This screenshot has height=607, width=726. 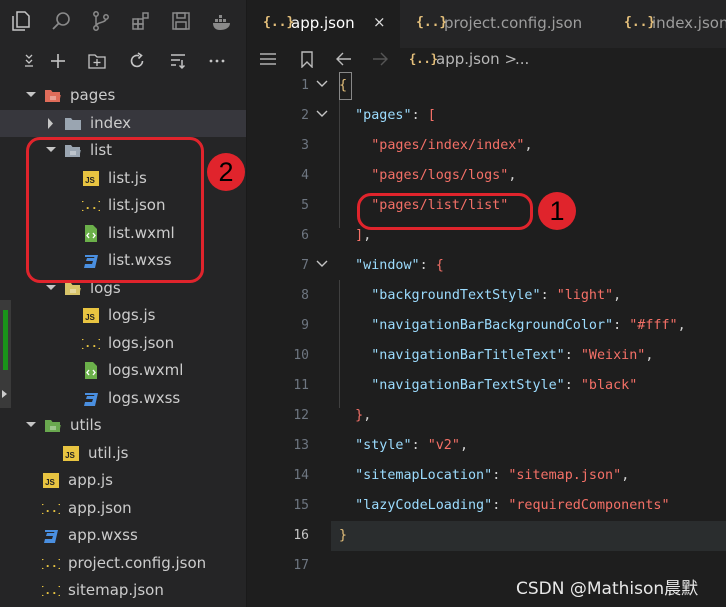 What do you see at coordinates (217, 61) in the screenshot?
I see `more-icon` at bounding box center [217, 61].